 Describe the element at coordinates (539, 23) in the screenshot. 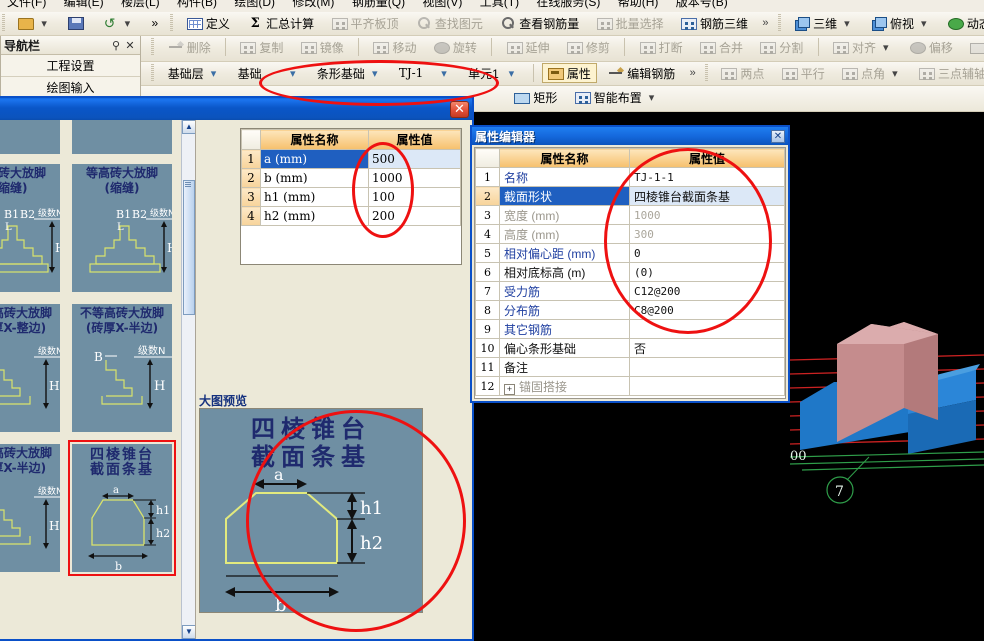

I see `view-rebar-button: 查看钢筋量` at that location.